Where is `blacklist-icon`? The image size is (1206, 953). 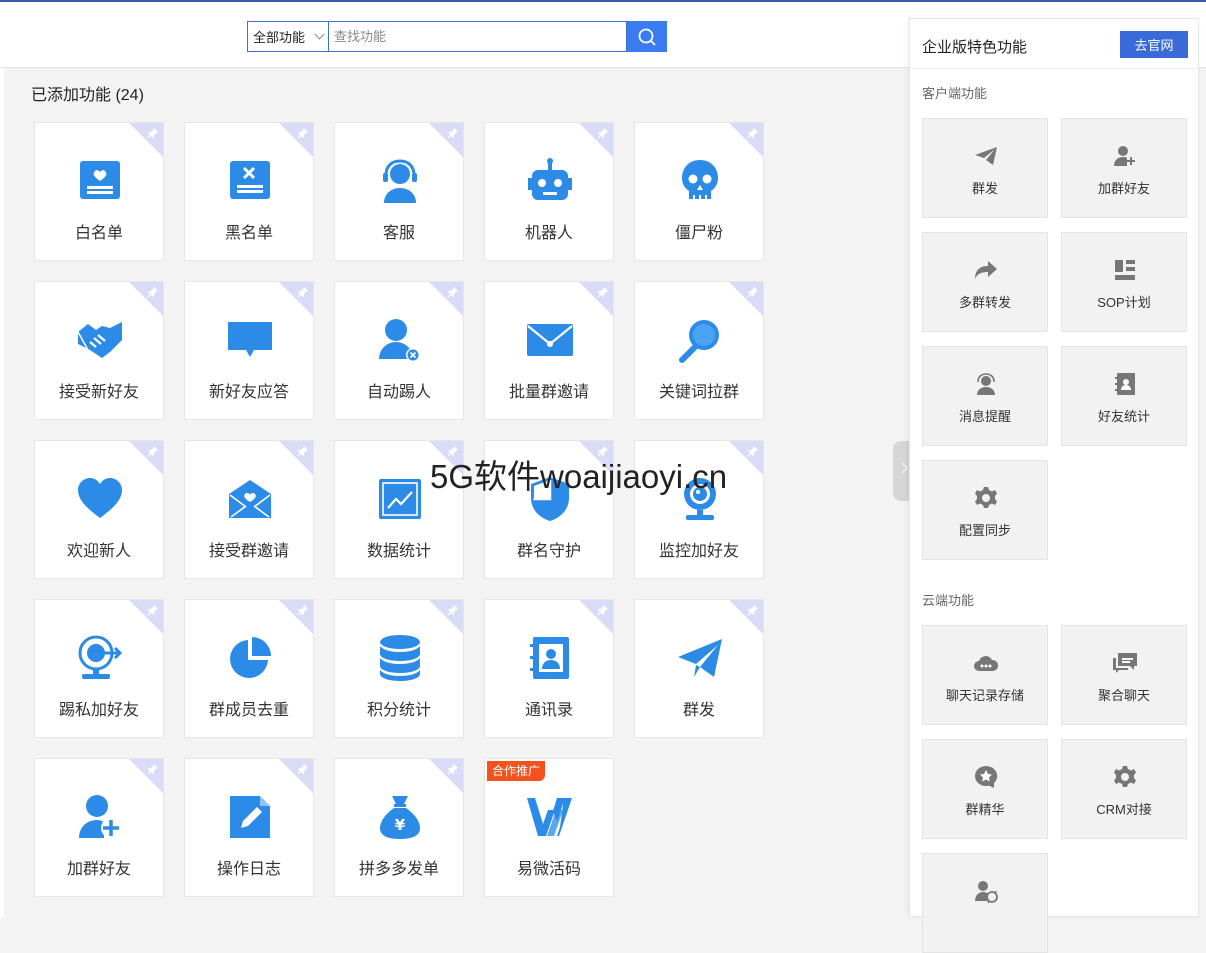 blacklist-icon is located at coordinates (250, 181).